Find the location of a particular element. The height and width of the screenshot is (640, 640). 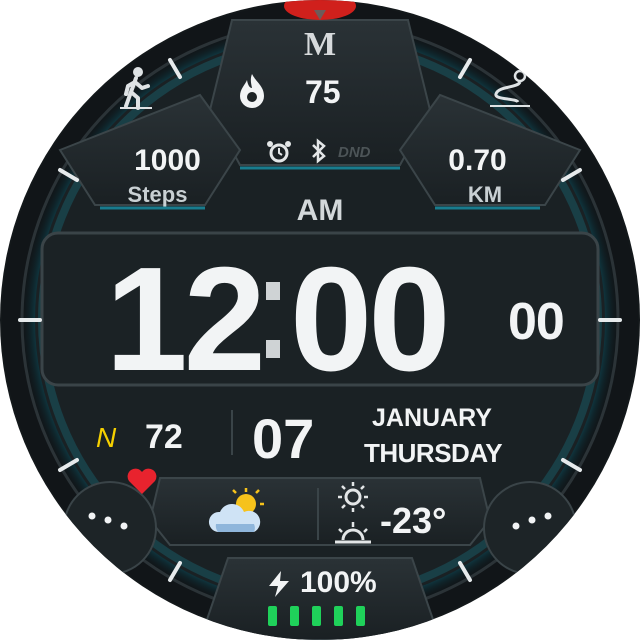

temperature-value: -23° is located at coordinates (413, 520).